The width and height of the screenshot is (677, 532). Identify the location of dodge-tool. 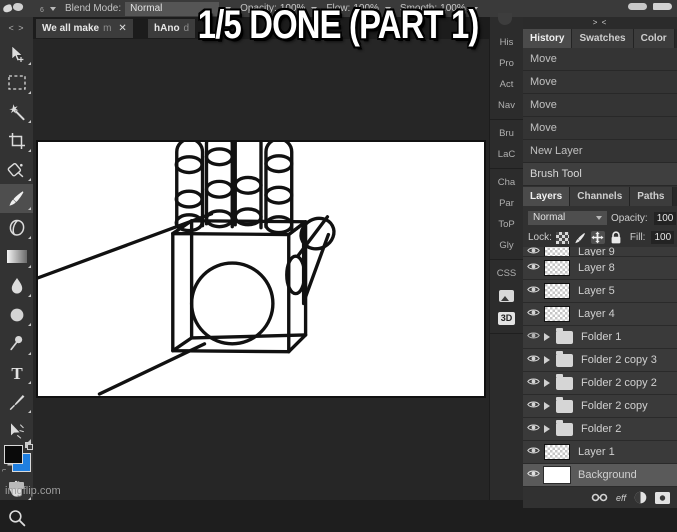
(16, 314).